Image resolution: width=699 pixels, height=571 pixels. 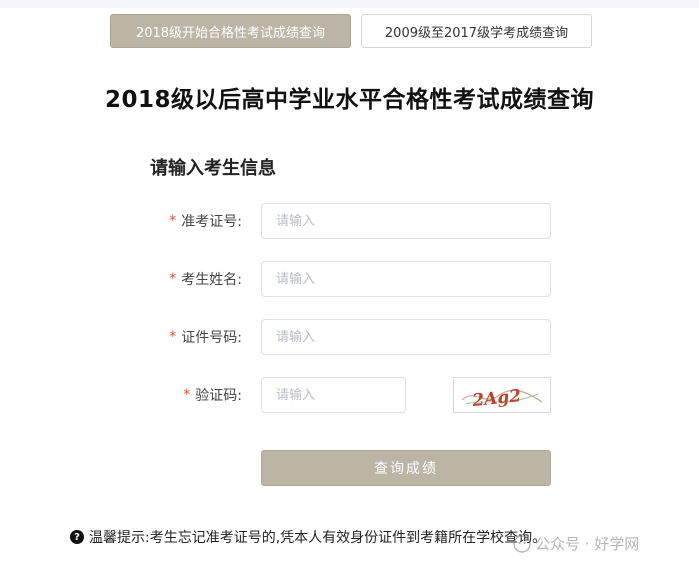 I want to click on exam-number-label: * 准考证号:, so click(x=181, y=221).